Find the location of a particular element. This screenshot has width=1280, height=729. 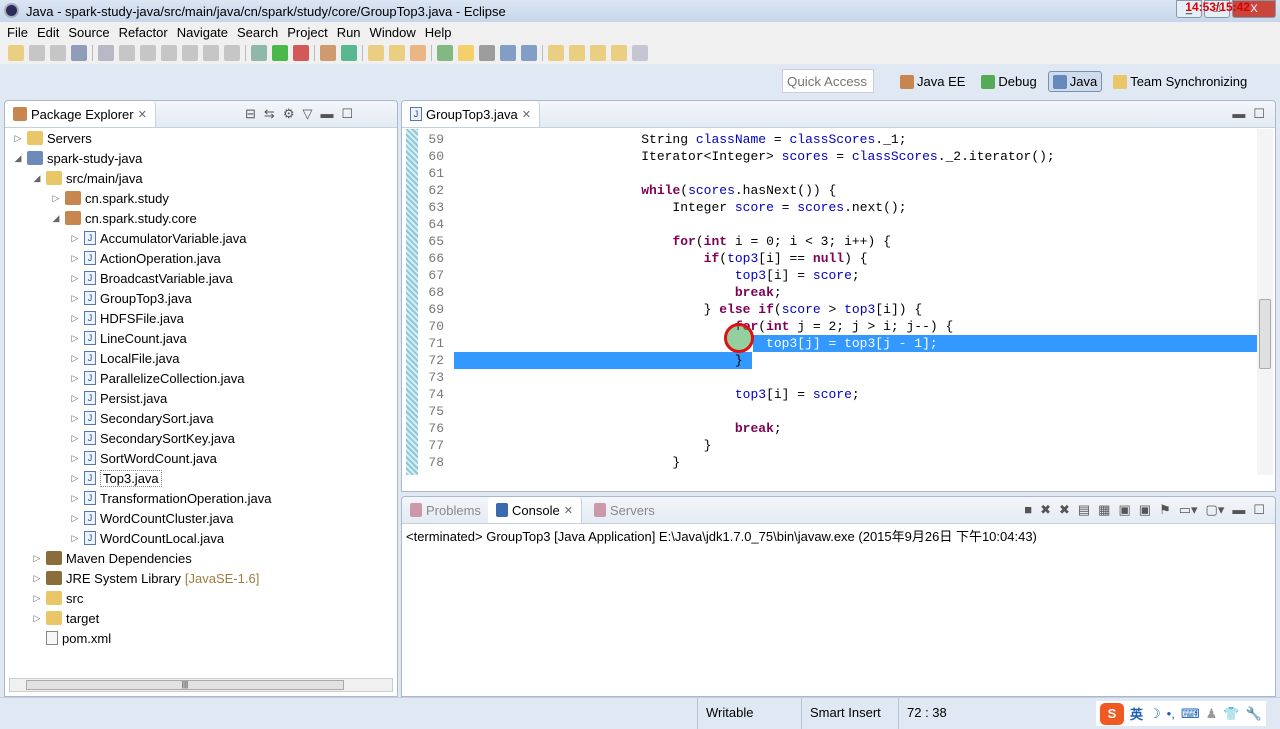

clear-console-icon: ▤ is located at coordinates (1084, 510).